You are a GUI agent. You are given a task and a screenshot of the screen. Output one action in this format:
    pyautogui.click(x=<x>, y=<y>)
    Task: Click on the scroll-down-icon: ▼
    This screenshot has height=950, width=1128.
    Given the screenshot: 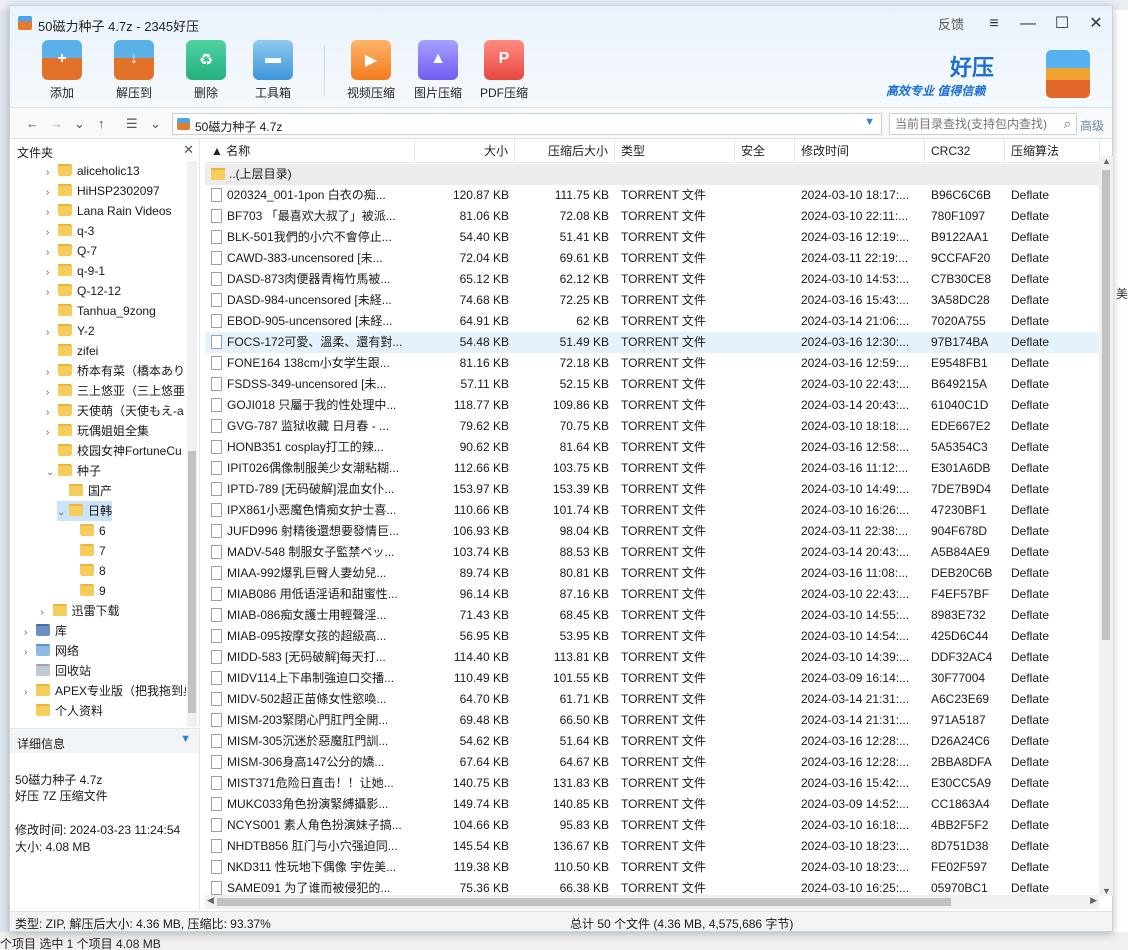 What is the action you would take?
    pyautogui.click(x=1106, y=891)
    